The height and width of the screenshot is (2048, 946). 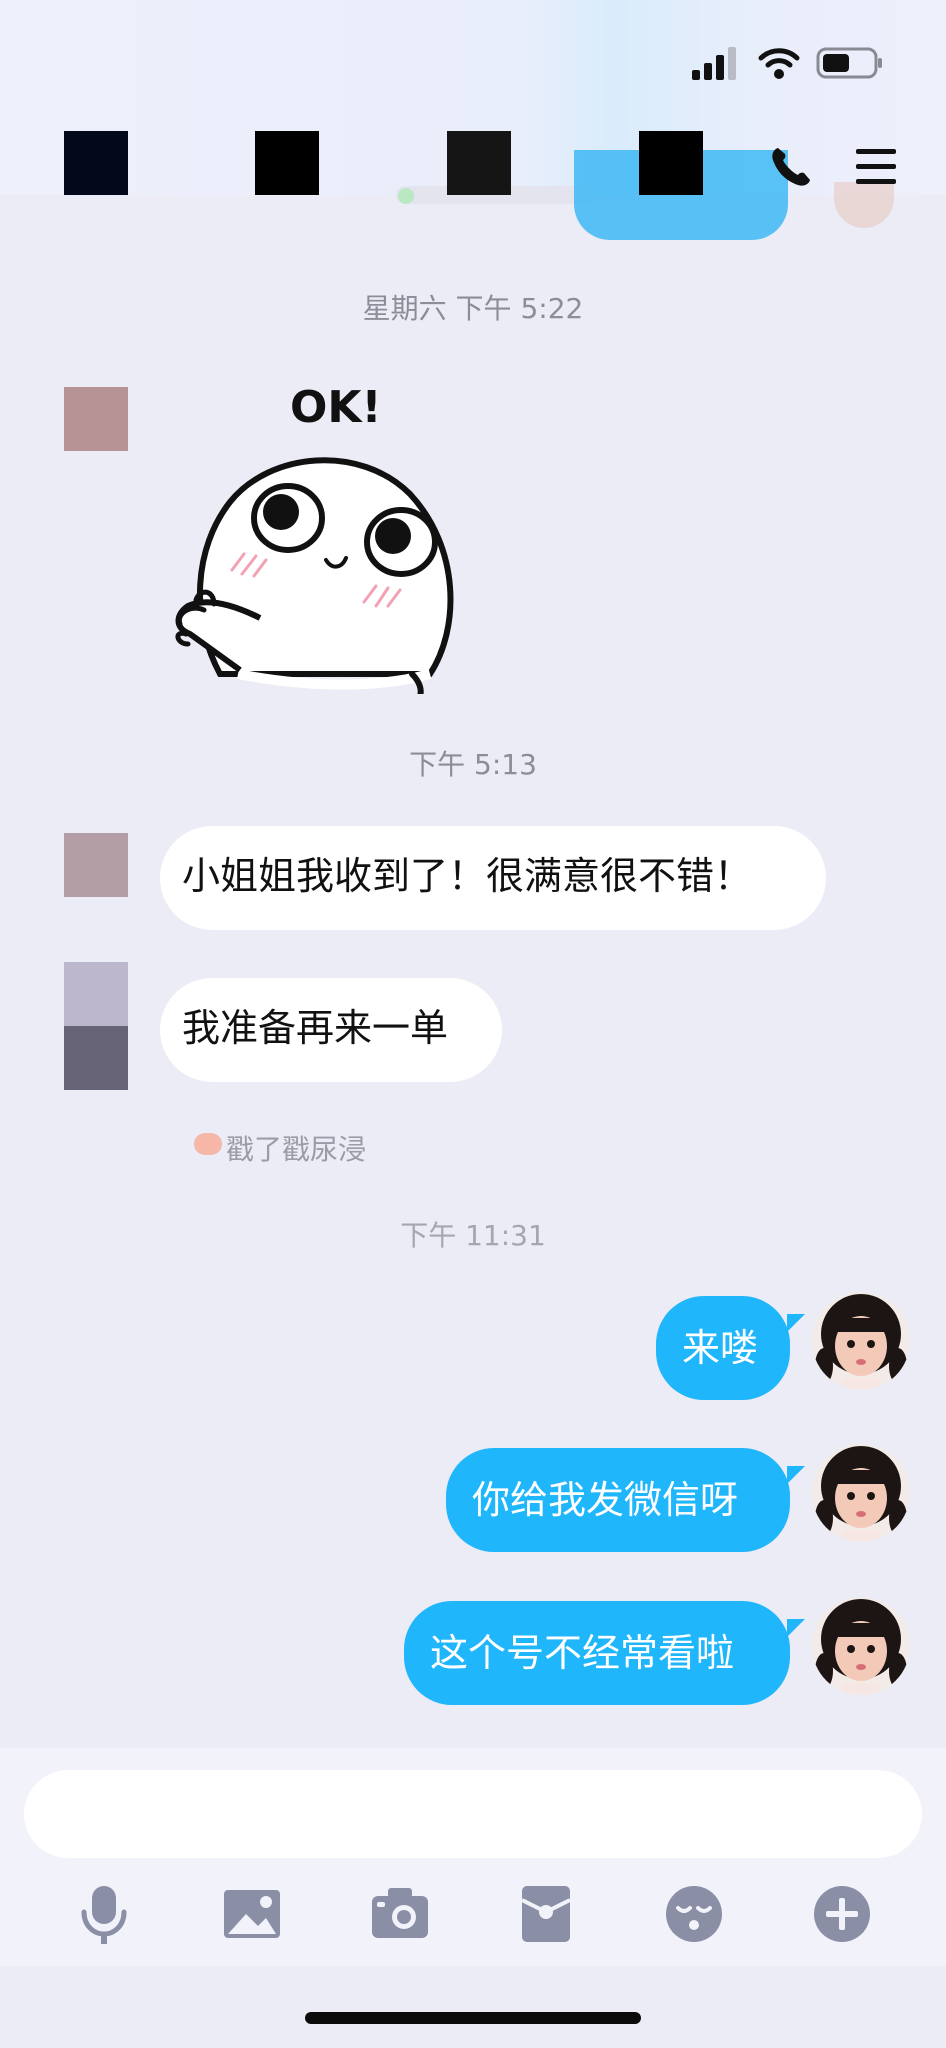 I want to click on phone-icon, so click(x=791, y=167).